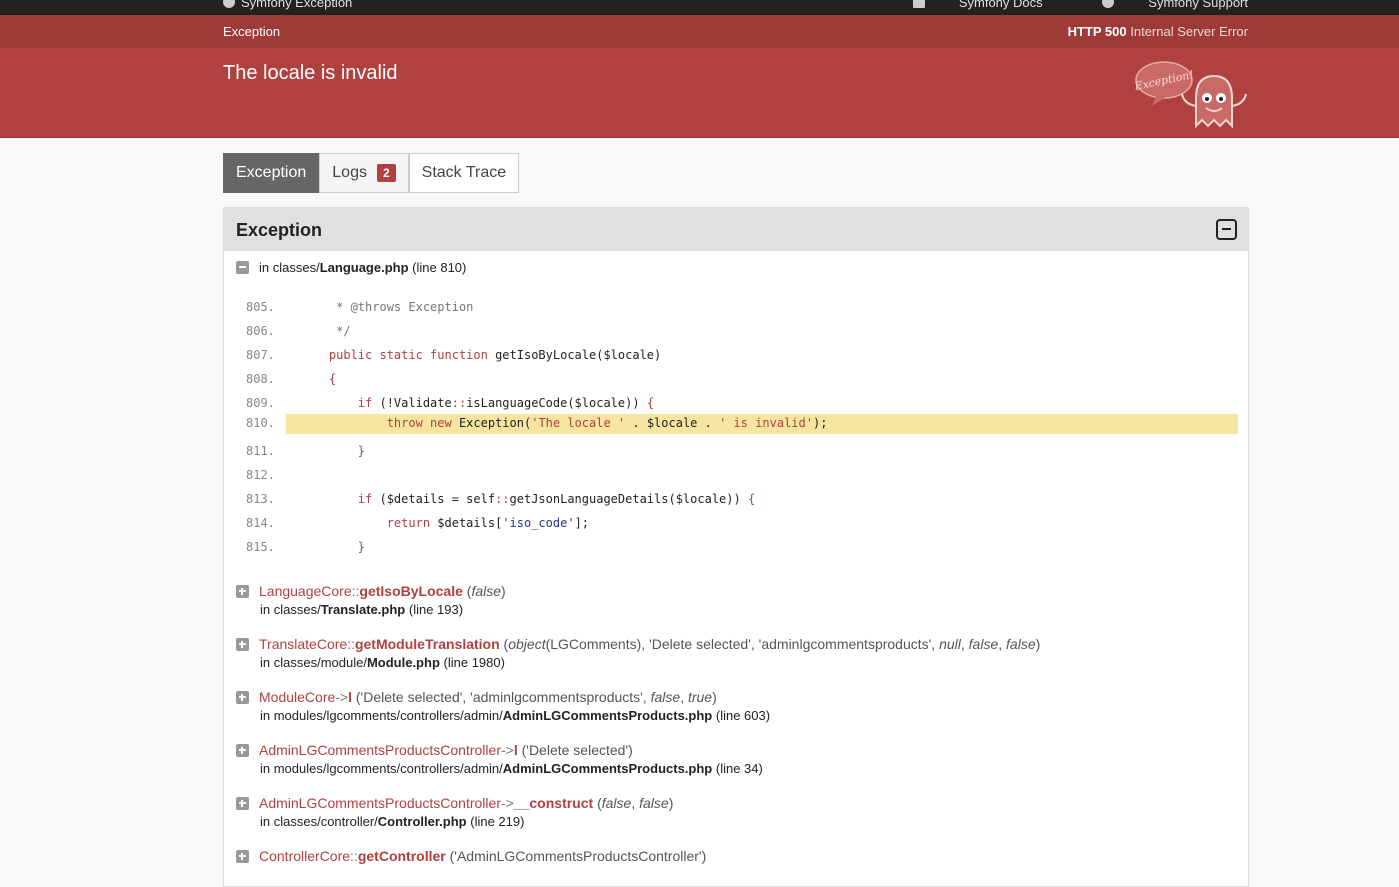 The image size is (1399, 887). Describe the element at coordinates (252, 31) in the screenshot. I see `exception-class: Exception` at that location.